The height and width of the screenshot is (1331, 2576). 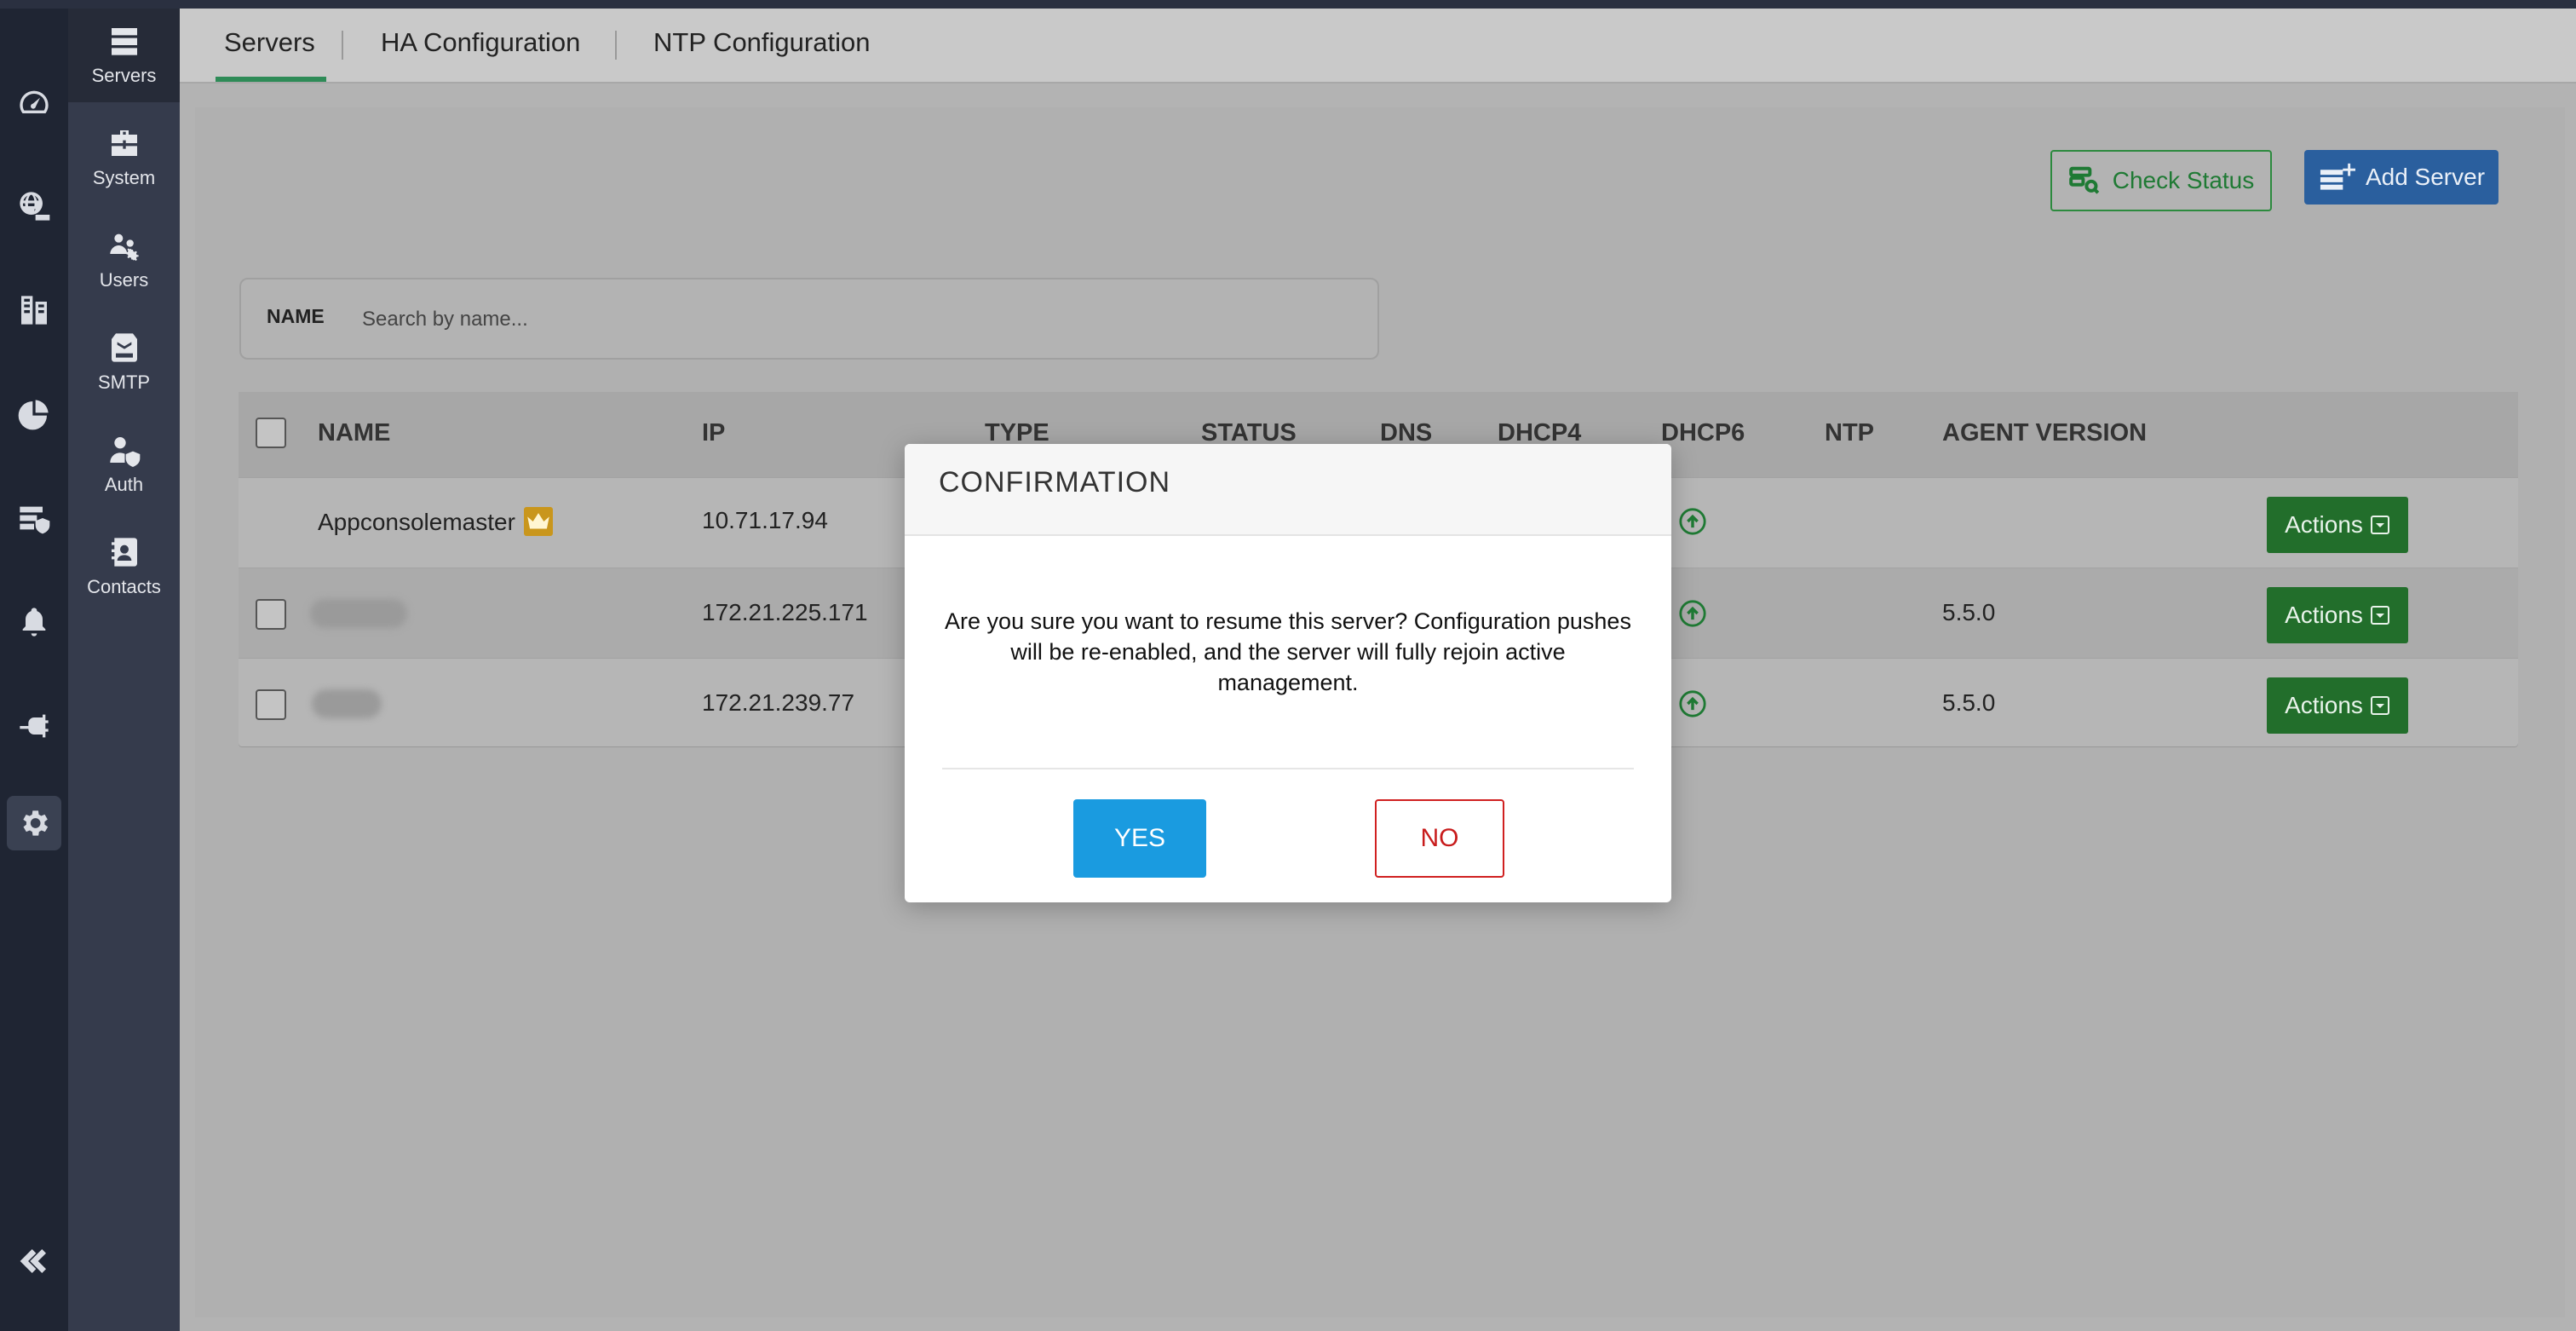 I want to click on subnav-item-label: Contacts, so click(x=124, y=586).